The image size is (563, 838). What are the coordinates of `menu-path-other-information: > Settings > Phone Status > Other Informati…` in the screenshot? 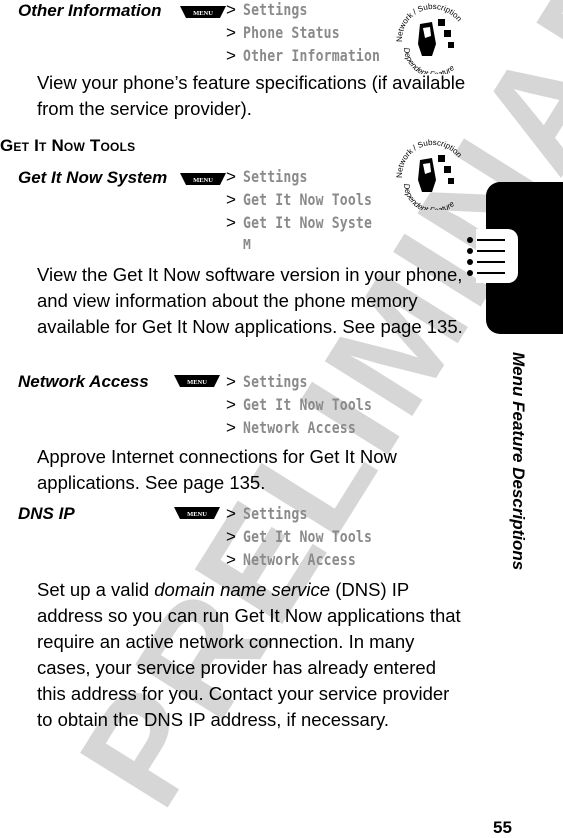 It's located at (318, 33).